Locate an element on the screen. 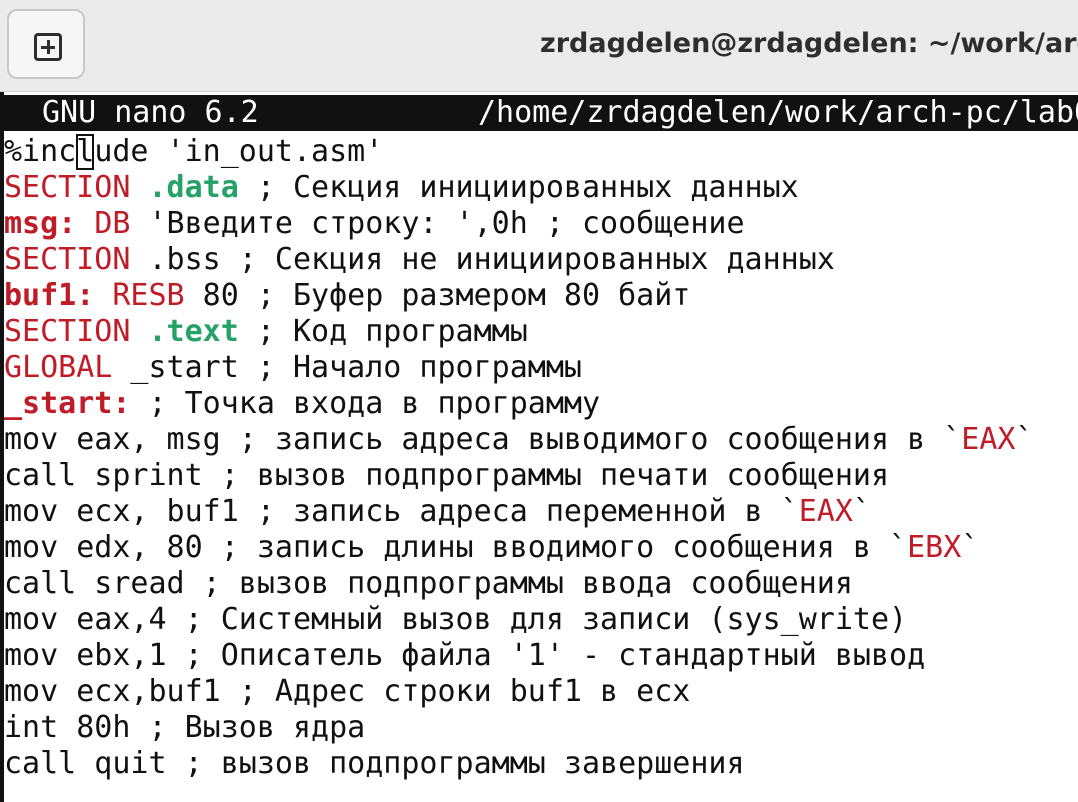 This screenshot has width=1078, height=802. code-token: .text is located at coordinates (193, 331).